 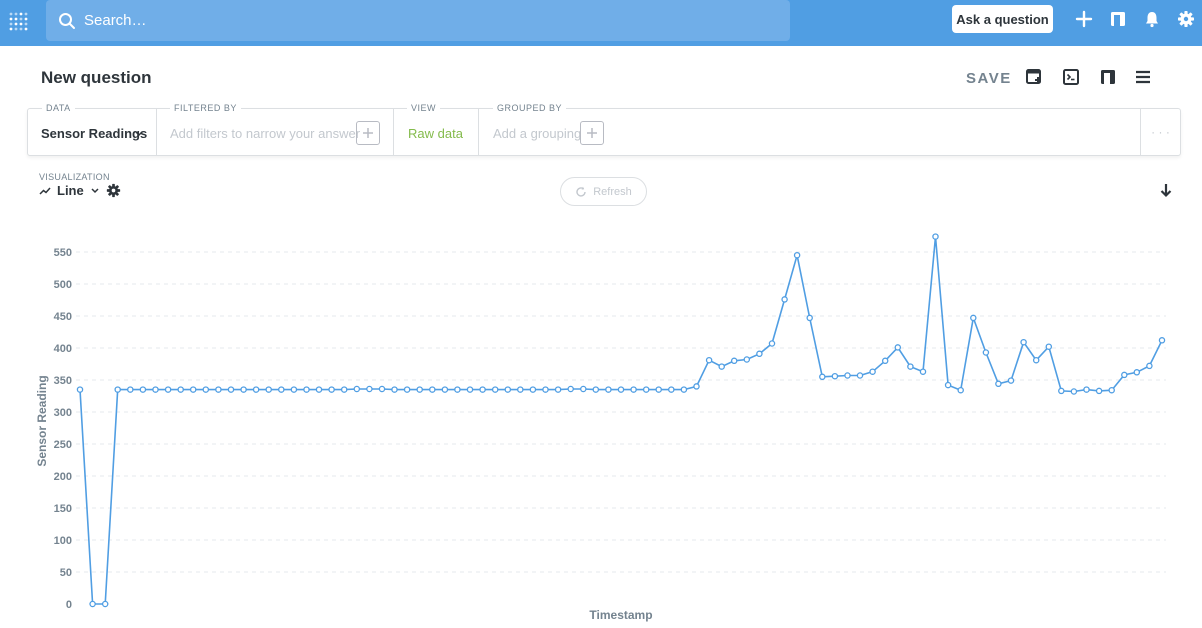 I want to click on download-icon, so click(x=1166, y=191).